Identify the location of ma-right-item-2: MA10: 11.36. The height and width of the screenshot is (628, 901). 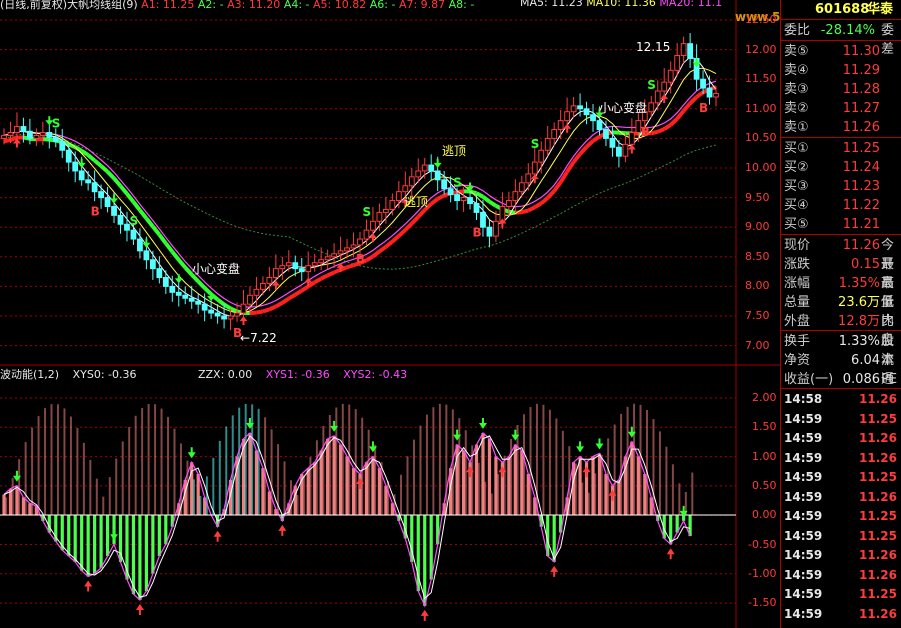
(623, 4).